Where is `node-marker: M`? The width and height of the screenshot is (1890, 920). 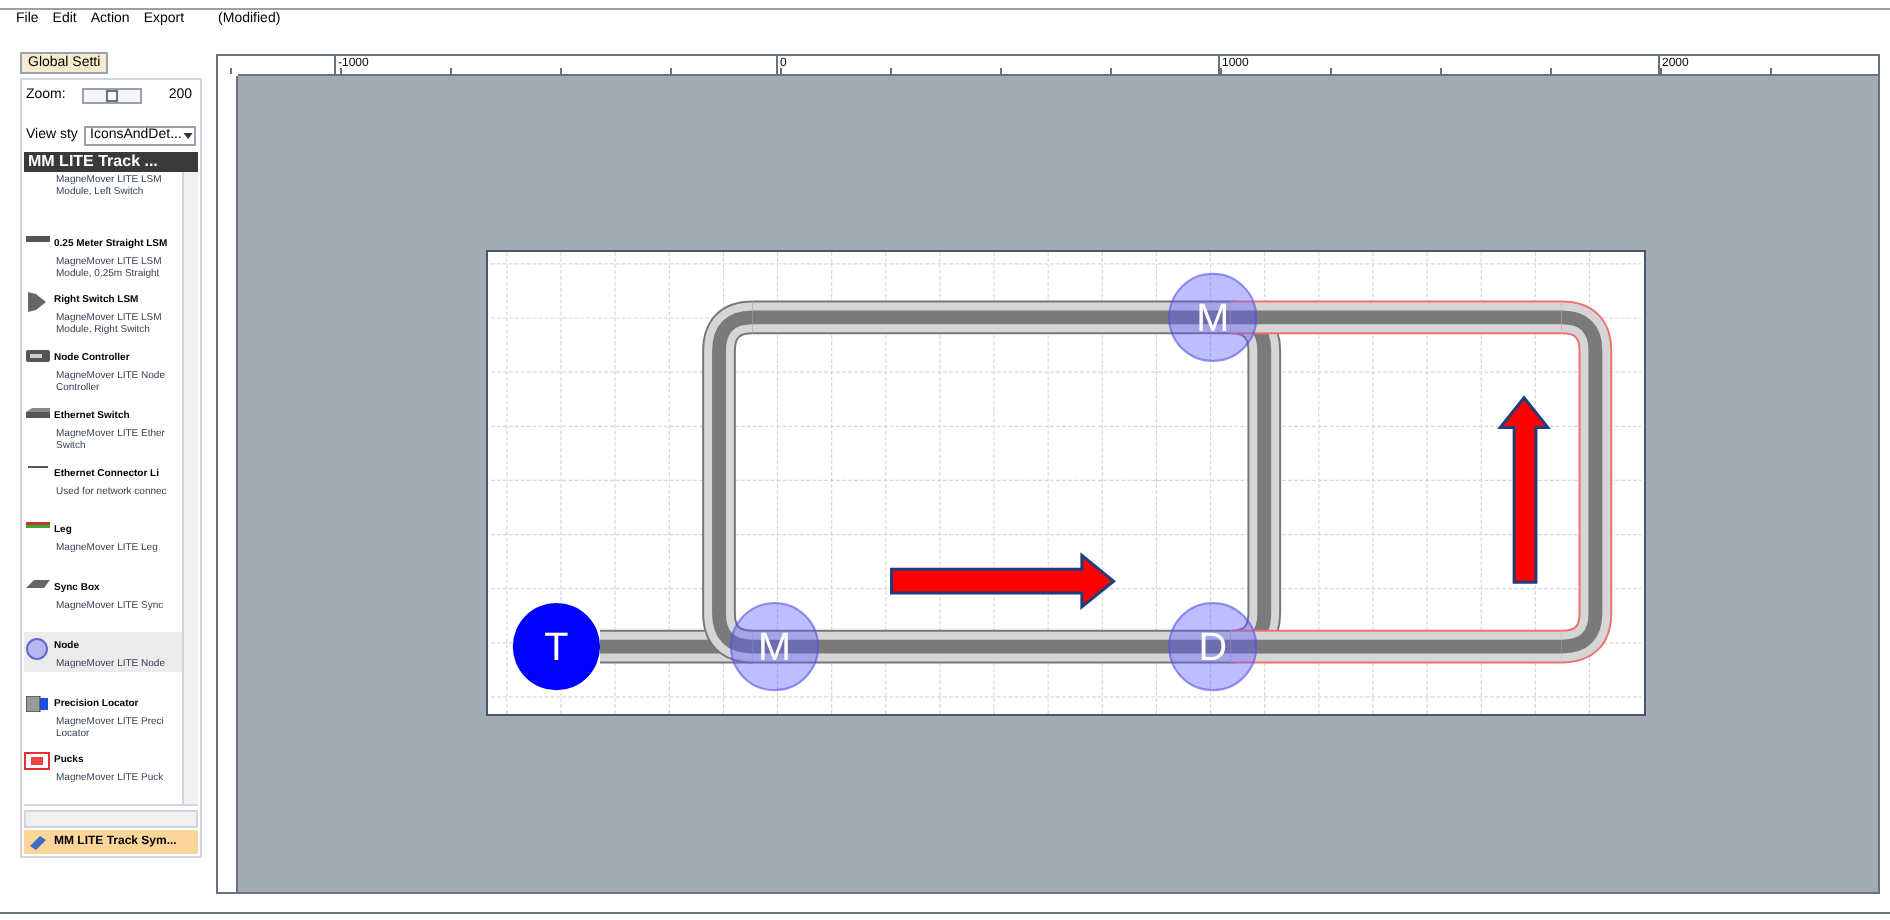
node-marker: M is located at coordinates (774, 646).